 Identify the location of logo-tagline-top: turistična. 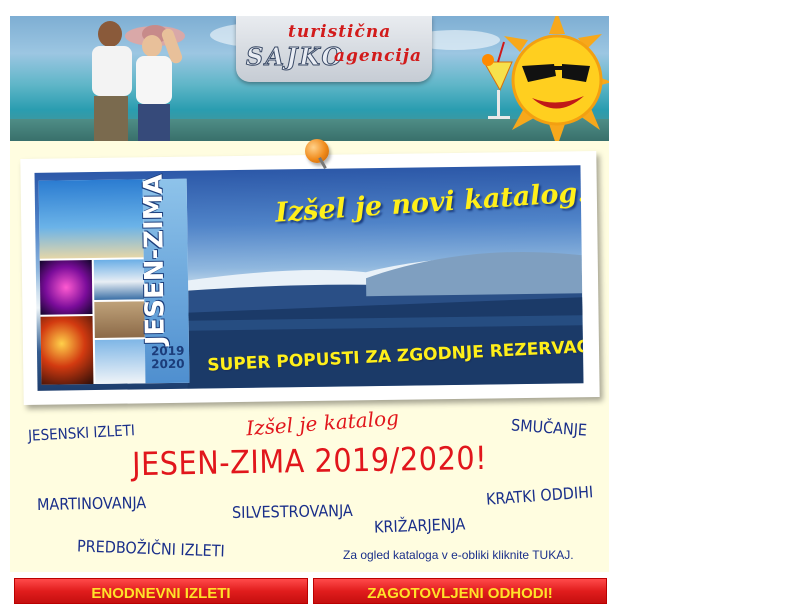
(340, 32).